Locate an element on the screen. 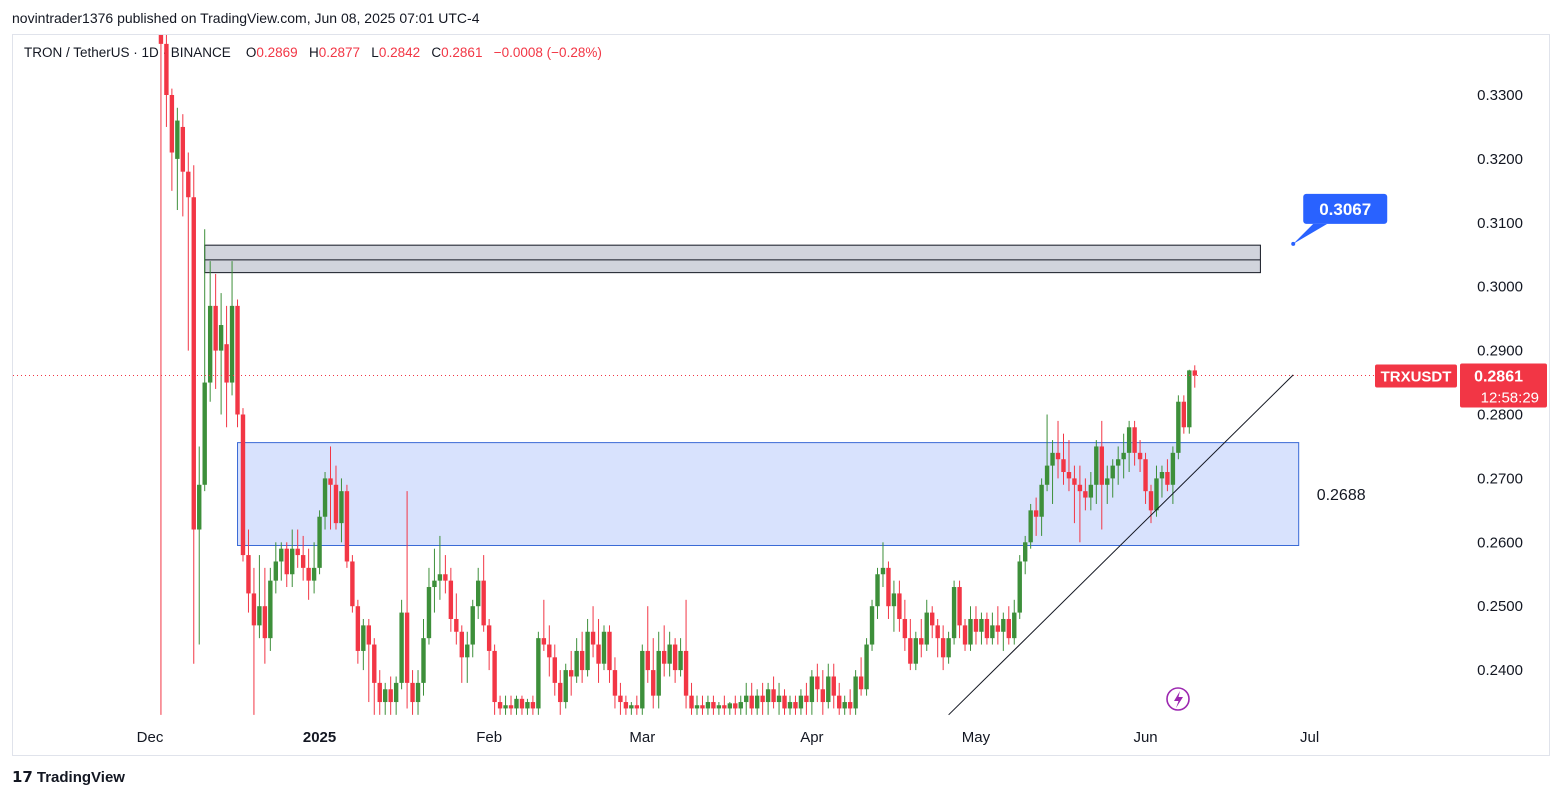 This screenshot has width=1563, height=800. x-axis: Dec 2025 Feb Mar Apr May Jun Jul is located at coordinates (728, 737).